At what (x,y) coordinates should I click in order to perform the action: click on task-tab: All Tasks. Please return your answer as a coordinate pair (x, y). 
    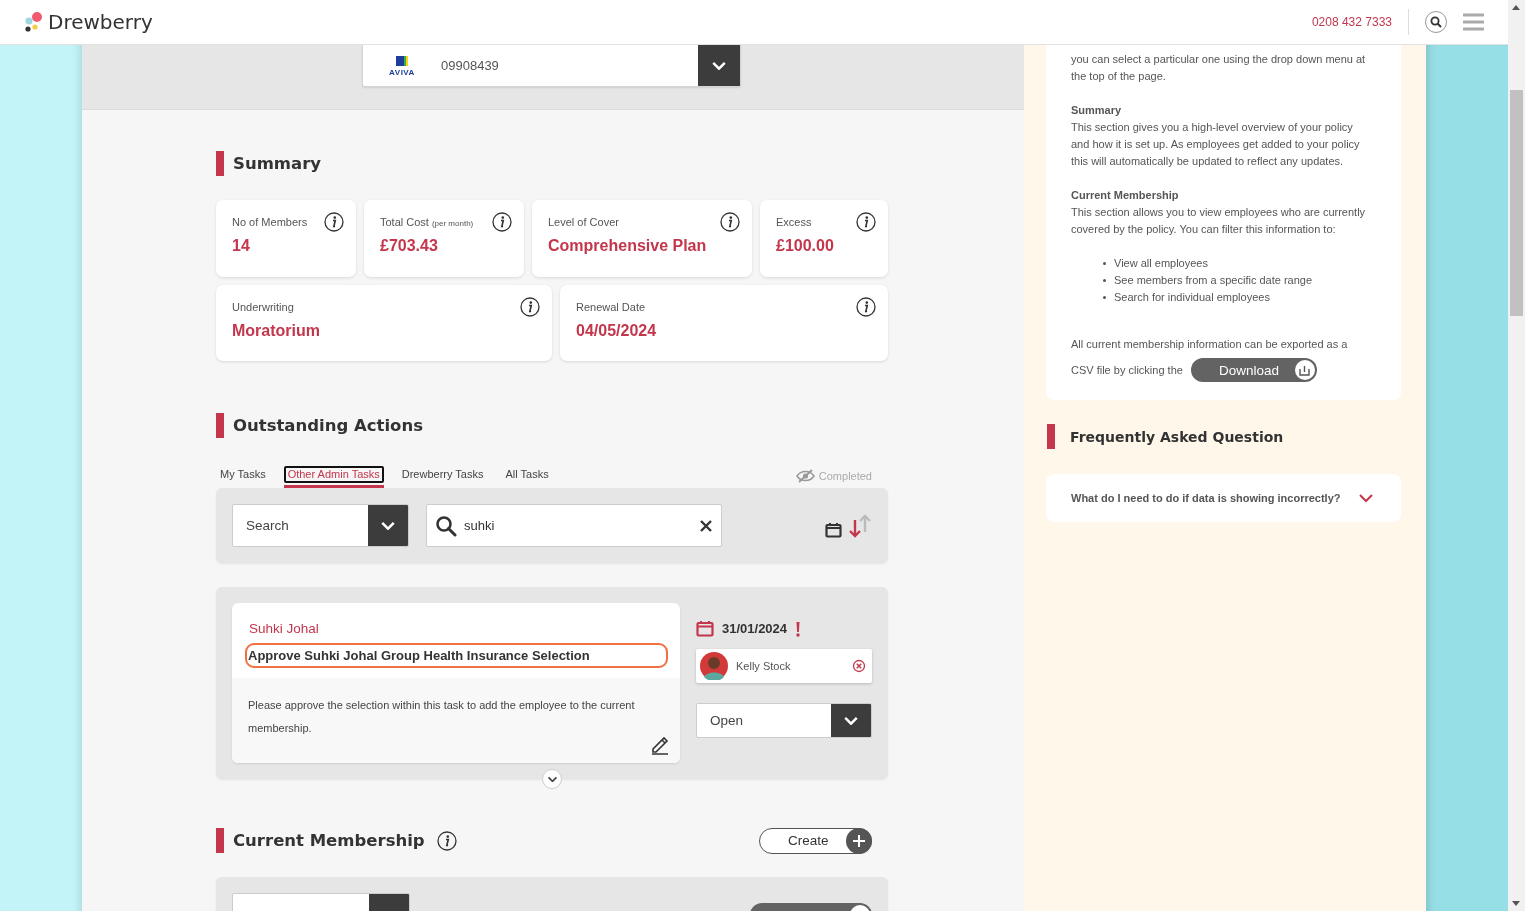
    Looking at the image, I should click on (527, 475).